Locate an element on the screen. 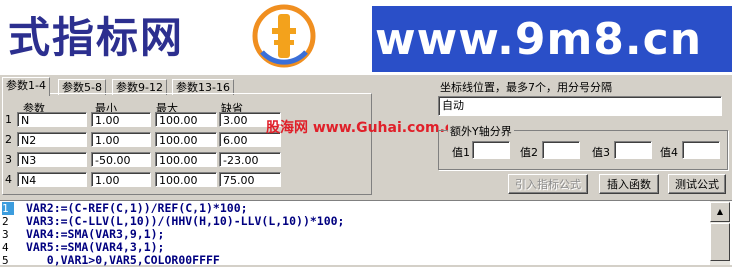 The image size is (732, 267). param-default-input: 75.00 is located at coordinates (250, 179).